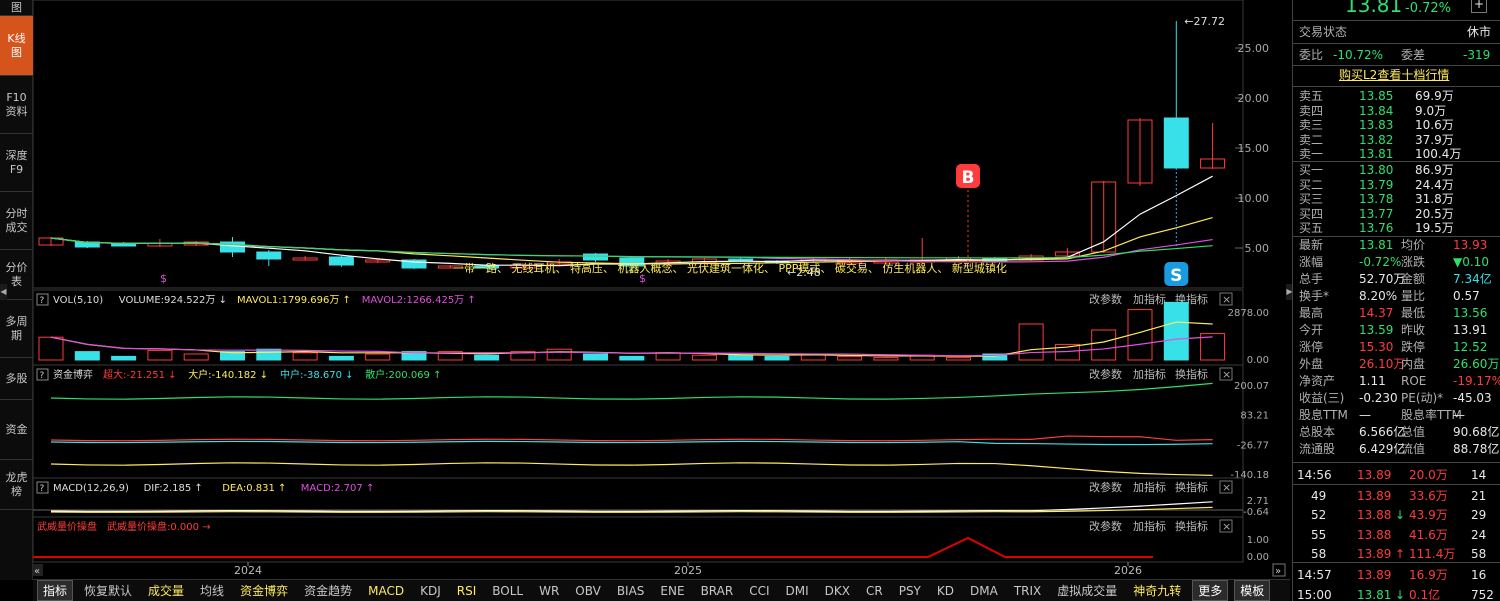  Describe the element at coordinates (549, 591) in the screenshot. I see `indicator-tab-10: WR` at that location.